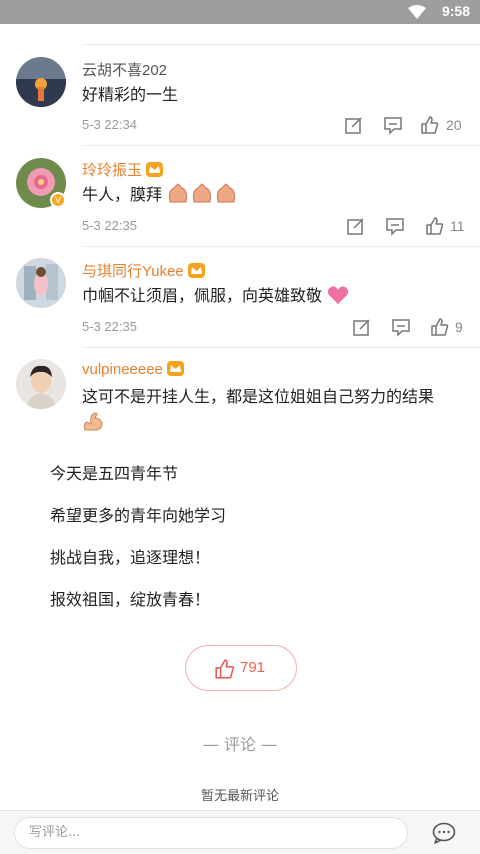  I want to click on comment-meta: 5-3 22:34 20, so click(275, 127).